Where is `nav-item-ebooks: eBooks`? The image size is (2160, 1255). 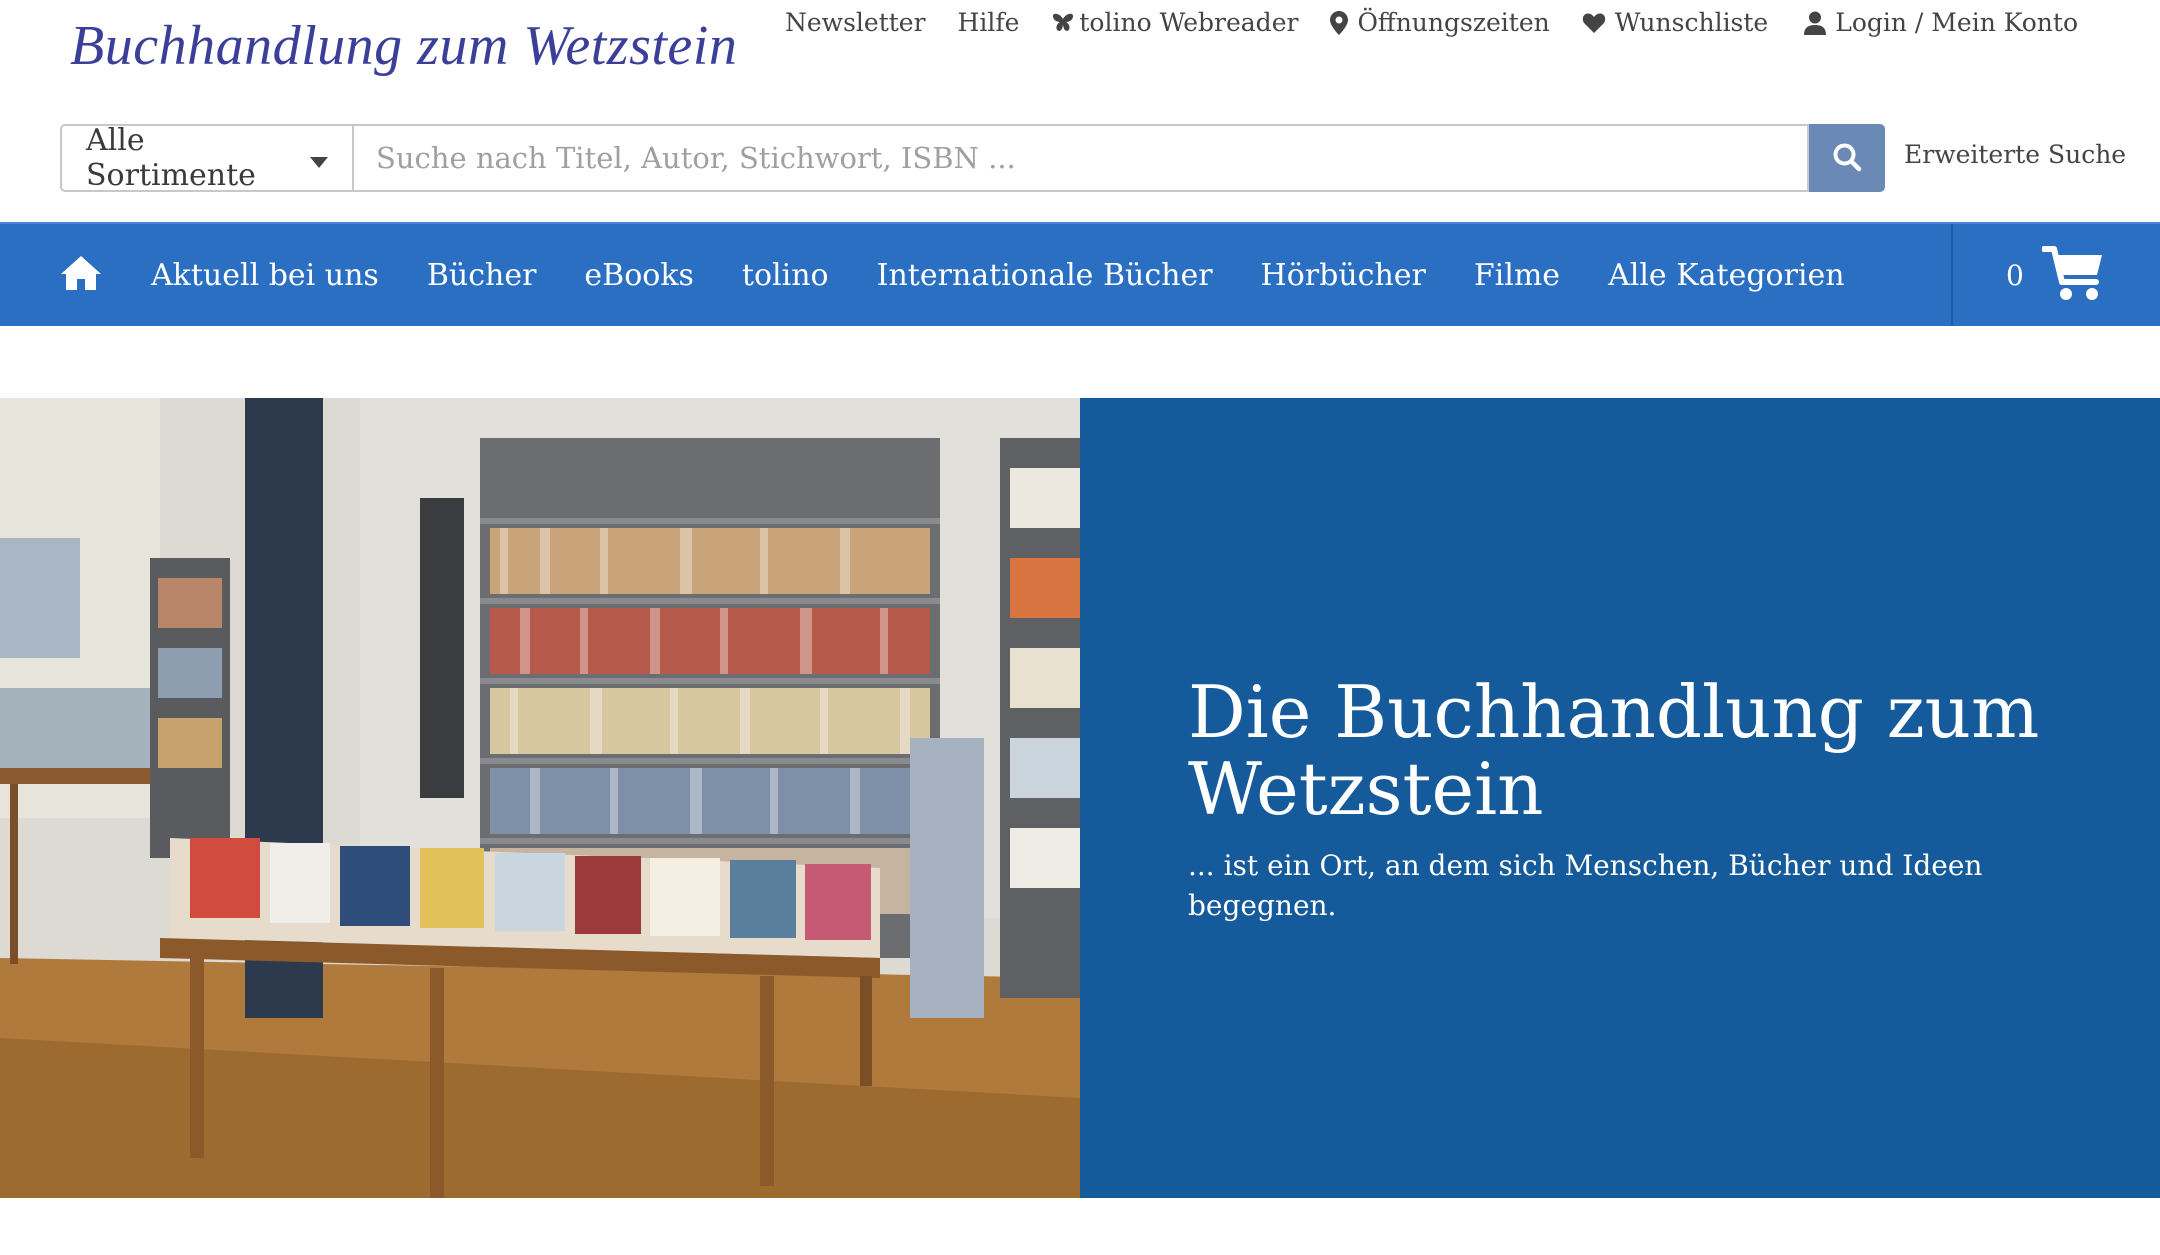
nav-item-ebooks: eBooks is located at coordinates (639, 275).